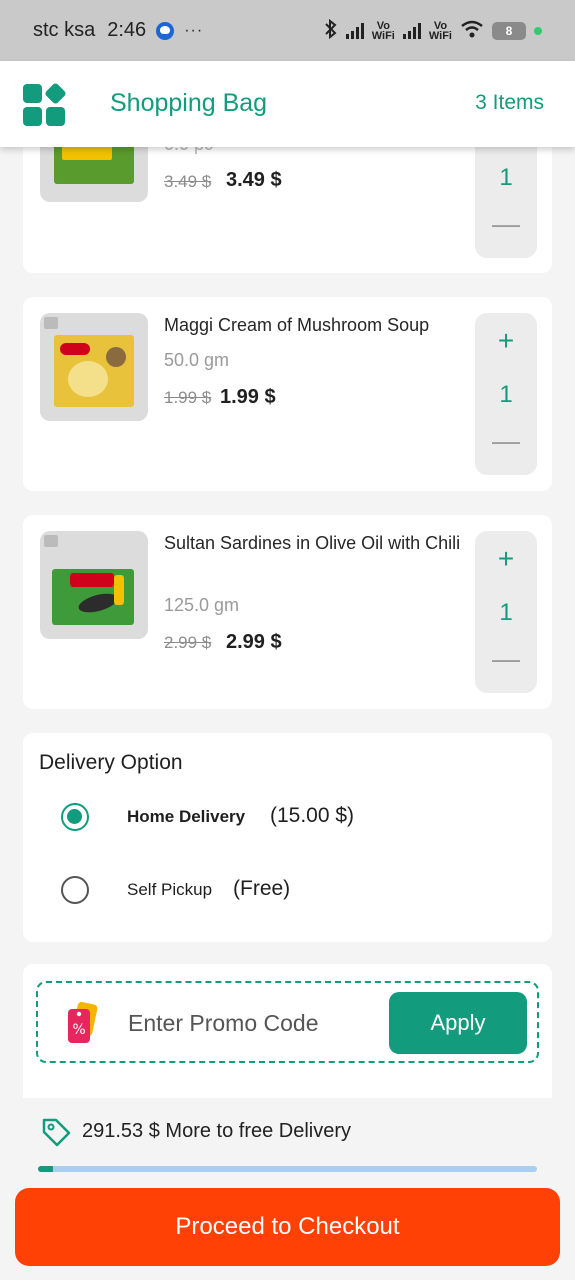  I want to click on promo-card: % Apply, so click(287, 1034).